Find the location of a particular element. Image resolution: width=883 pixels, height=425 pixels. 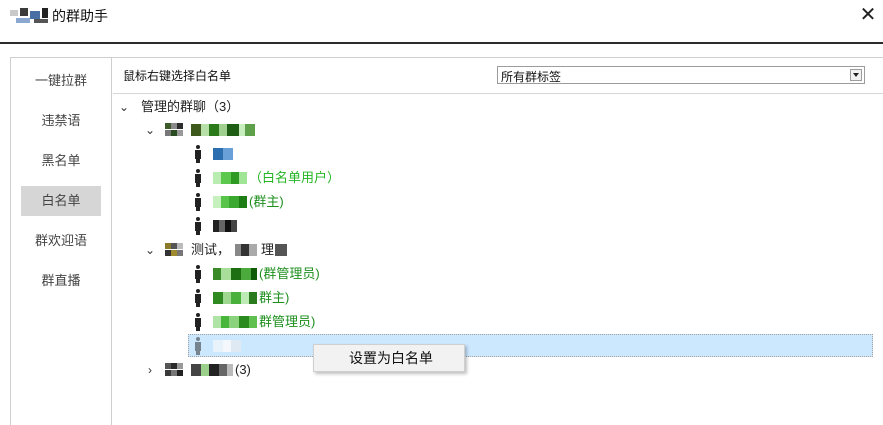

tree-group-row: ⌄ 测试， 理 is located at coordinates (228, 250).